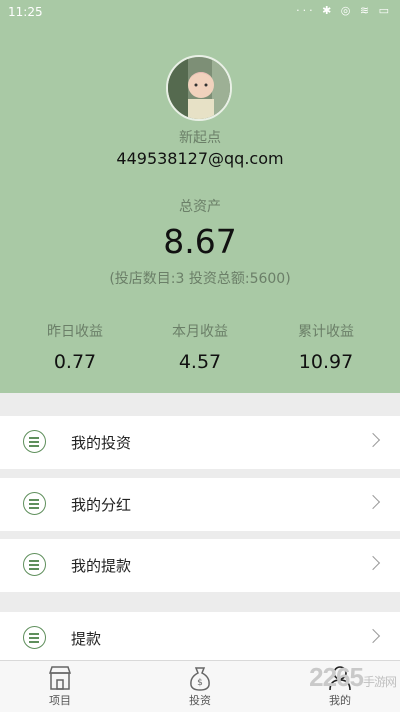 The image size is (400, 712). I want to click on menu-my-dividends: 我的分红, so click(200, 504).